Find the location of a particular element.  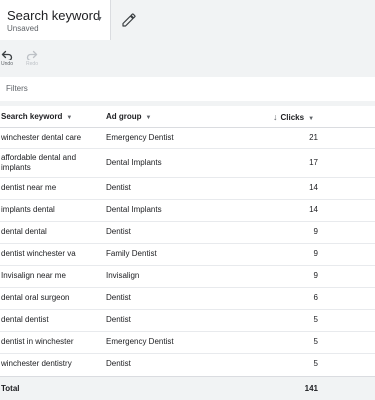

keyword-cell: dentist near me is located at coordinates (29, 187).